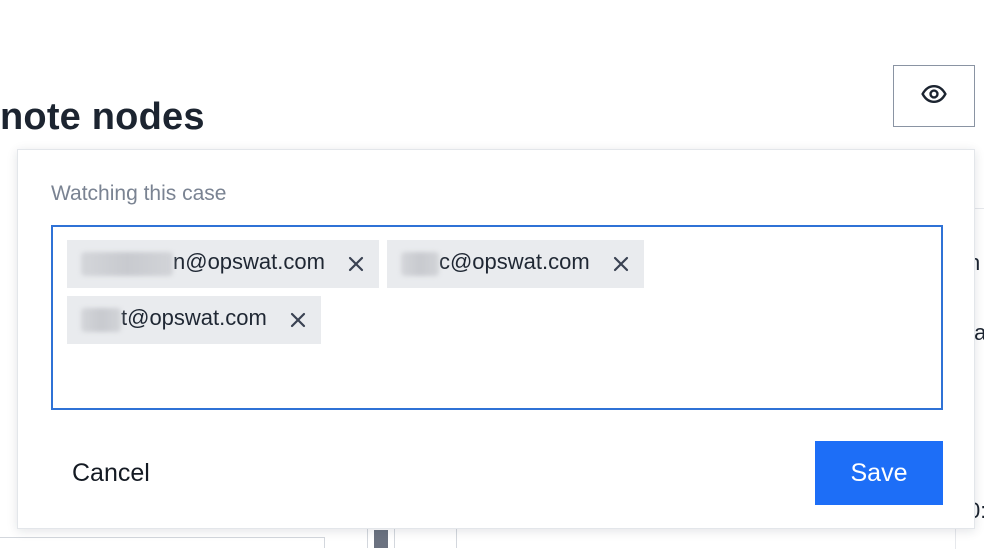 Image resolution: width=984 pixels, height=549 pixels. I want to click on watcher-chip: n@opswat.com, so click(223, 264).